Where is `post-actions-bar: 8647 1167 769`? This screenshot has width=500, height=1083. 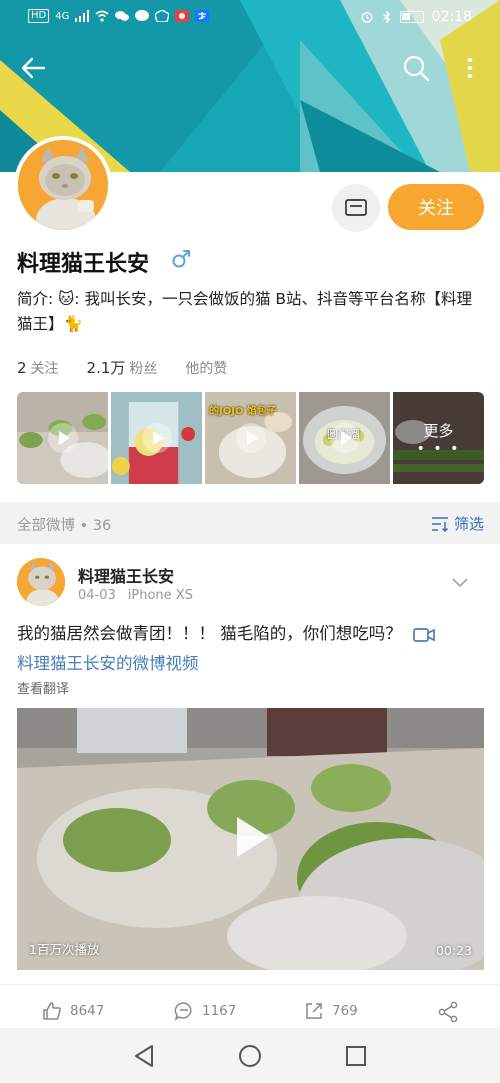 post-actions-bar: 8647 1167 769 is located at coordinates (250, 1006).